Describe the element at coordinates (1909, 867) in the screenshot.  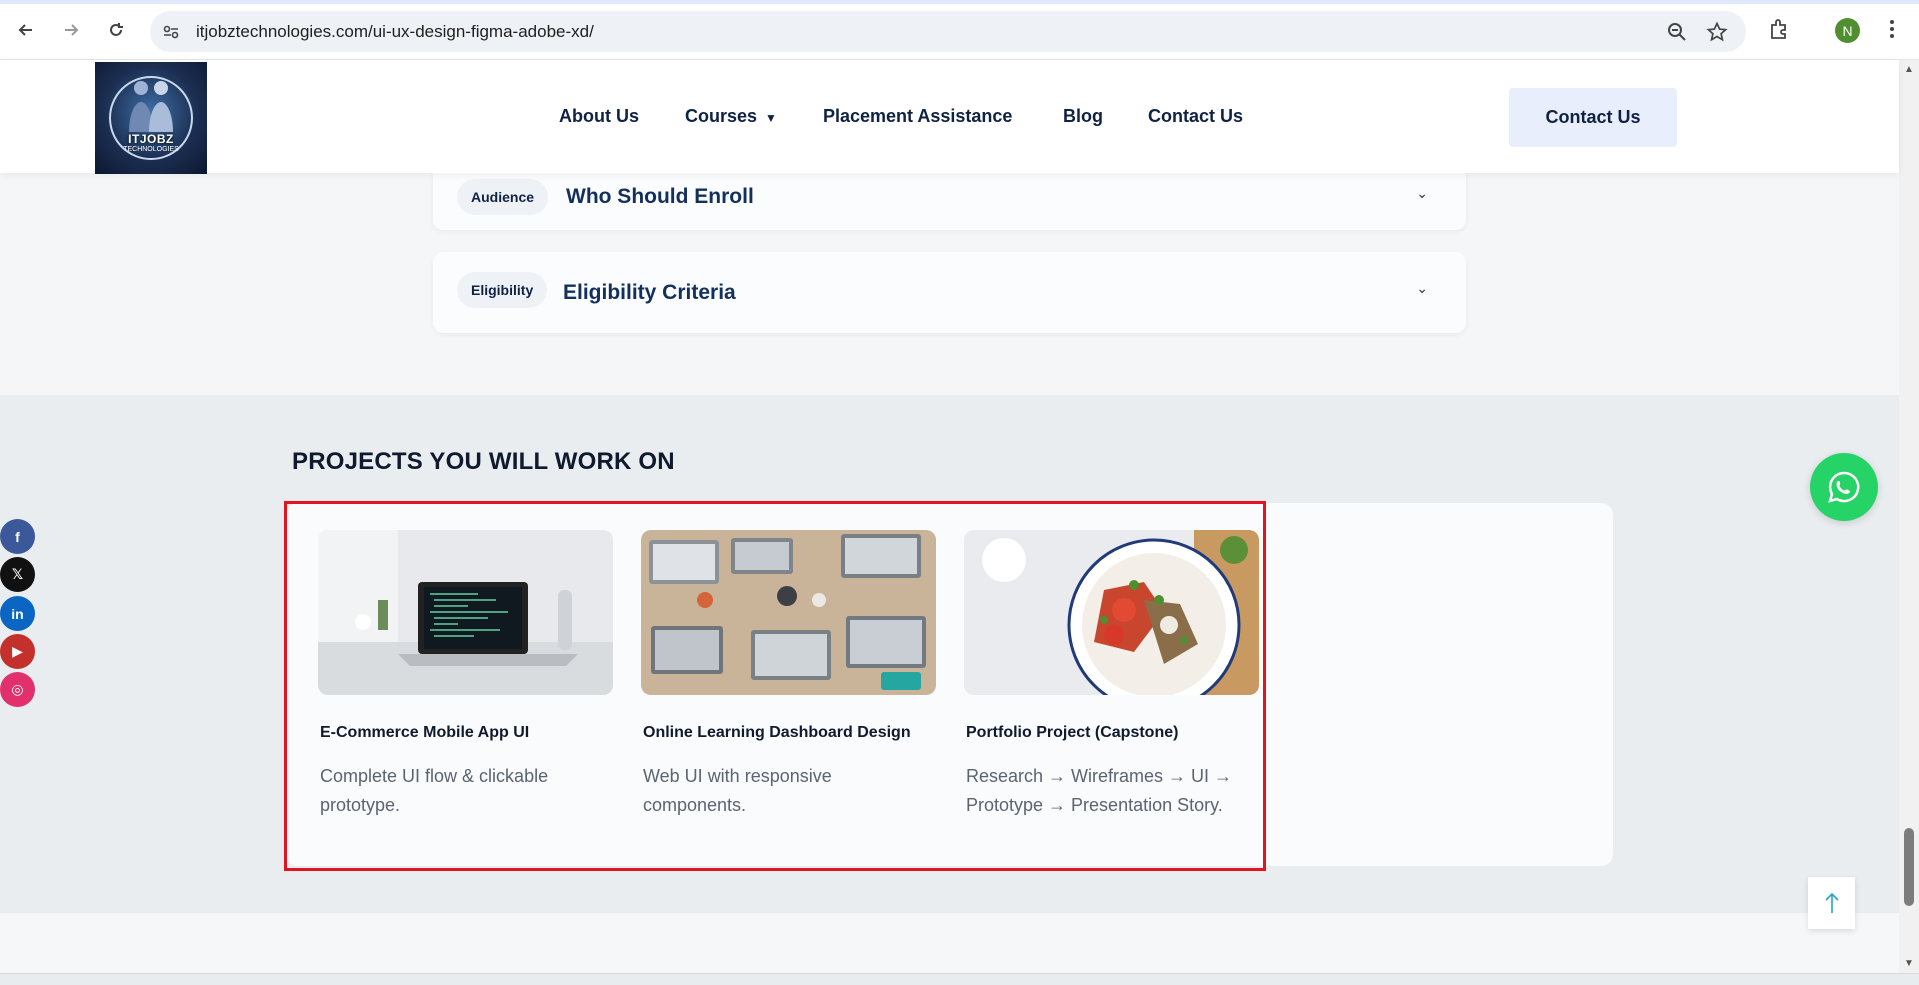
I see `scrollbar-thumb` at that location.